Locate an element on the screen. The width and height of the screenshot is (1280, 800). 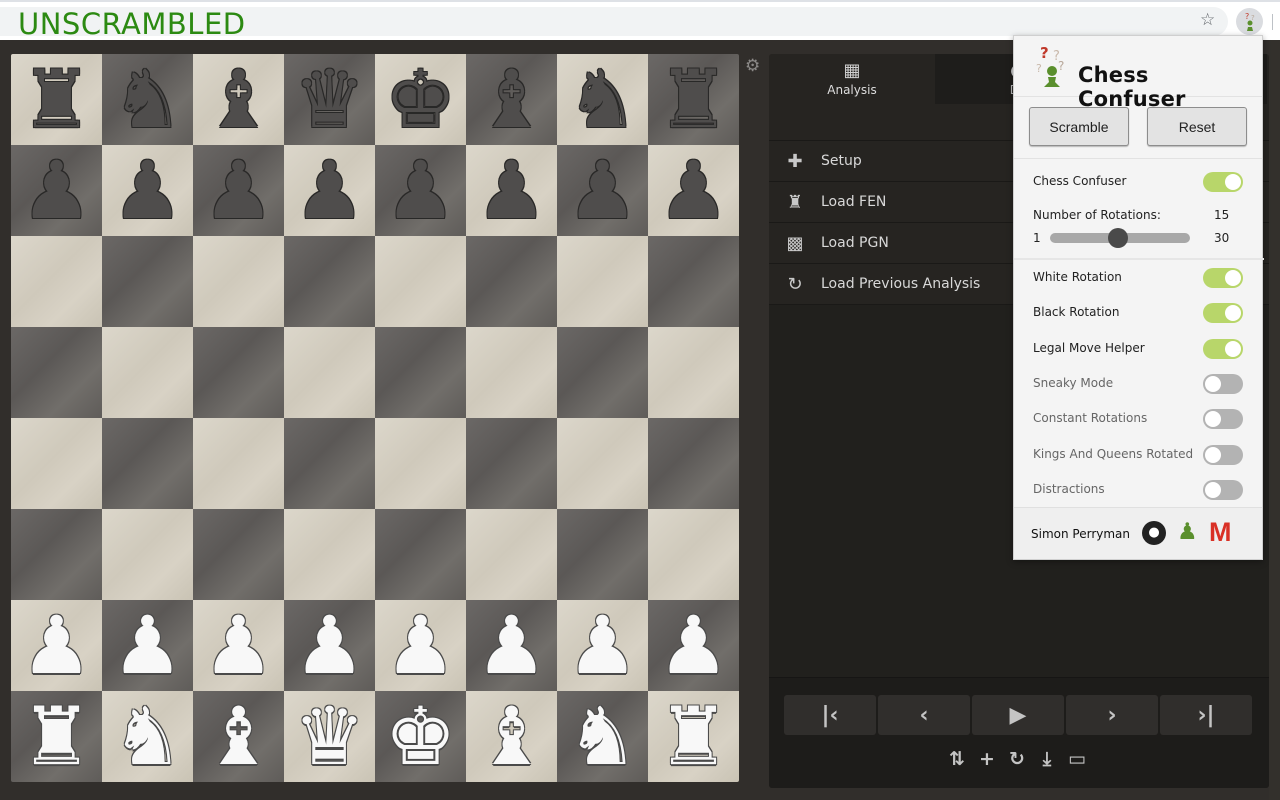
square-h1: ♜ is located at coordinates (693, 736).